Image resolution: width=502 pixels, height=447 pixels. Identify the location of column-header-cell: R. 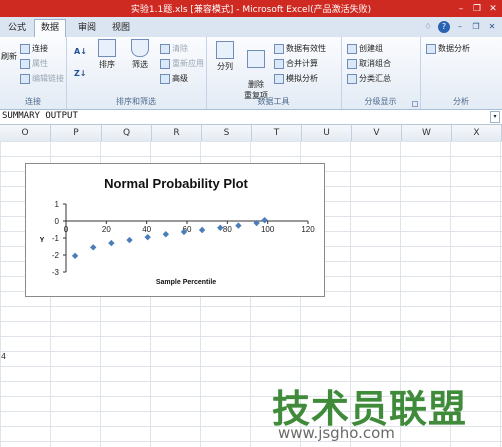
(177, 133).